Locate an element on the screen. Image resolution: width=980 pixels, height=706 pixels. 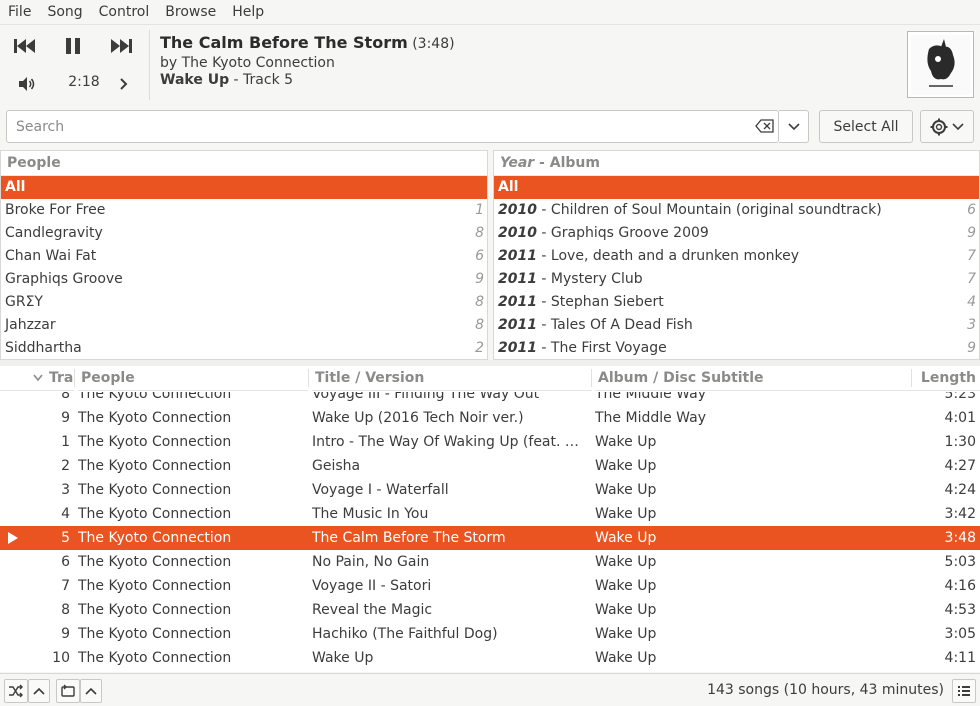
track-length: 5:03 is located at coordinates (960, 562).